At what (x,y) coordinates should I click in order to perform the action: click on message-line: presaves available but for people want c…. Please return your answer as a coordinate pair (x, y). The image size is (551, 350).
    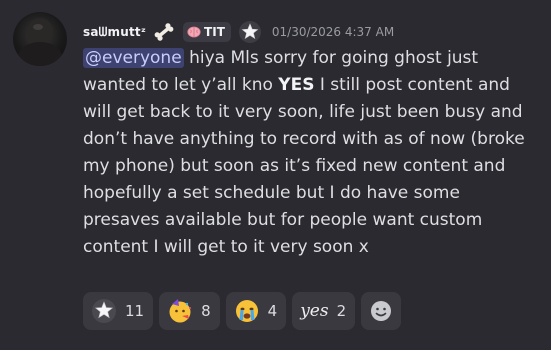
    Looking at the image, I should click on (283, 220).